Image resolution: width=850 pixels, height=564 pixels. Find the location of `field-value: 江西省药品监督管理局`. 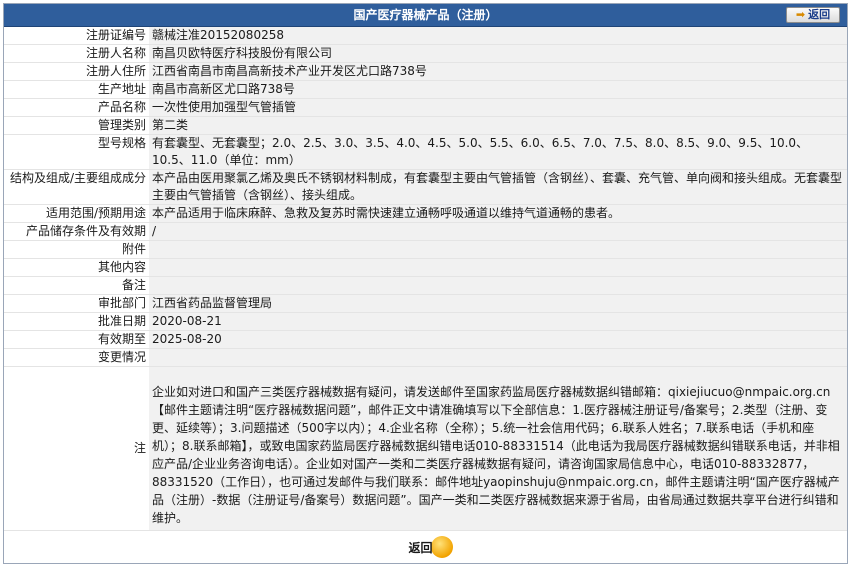

field-value: 江西省药品监督管理局 is located at coordinates (498, 303).